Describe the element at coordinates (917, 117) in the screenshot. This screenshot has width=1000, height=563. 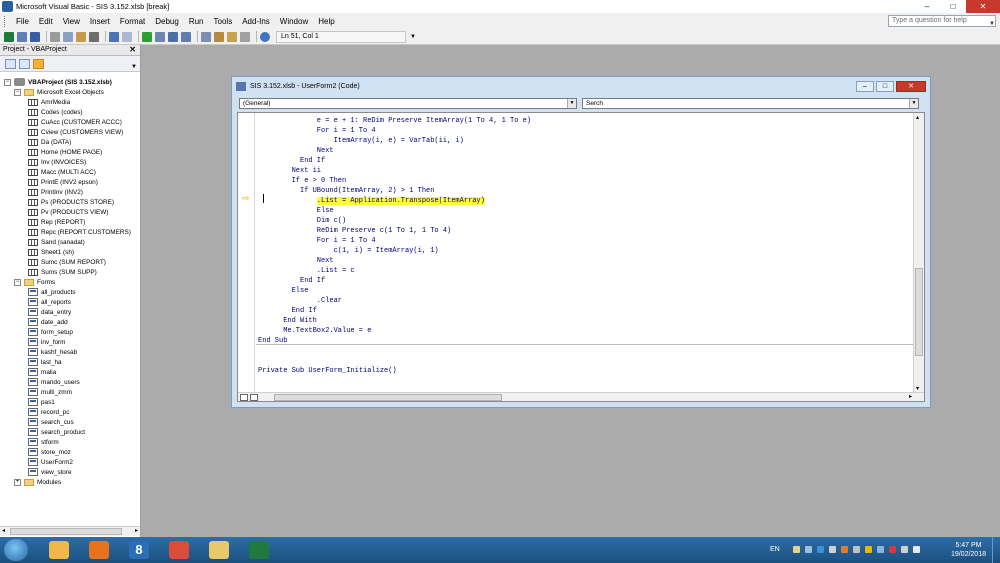
I see `scroll-up-icon: ▴` at that location.